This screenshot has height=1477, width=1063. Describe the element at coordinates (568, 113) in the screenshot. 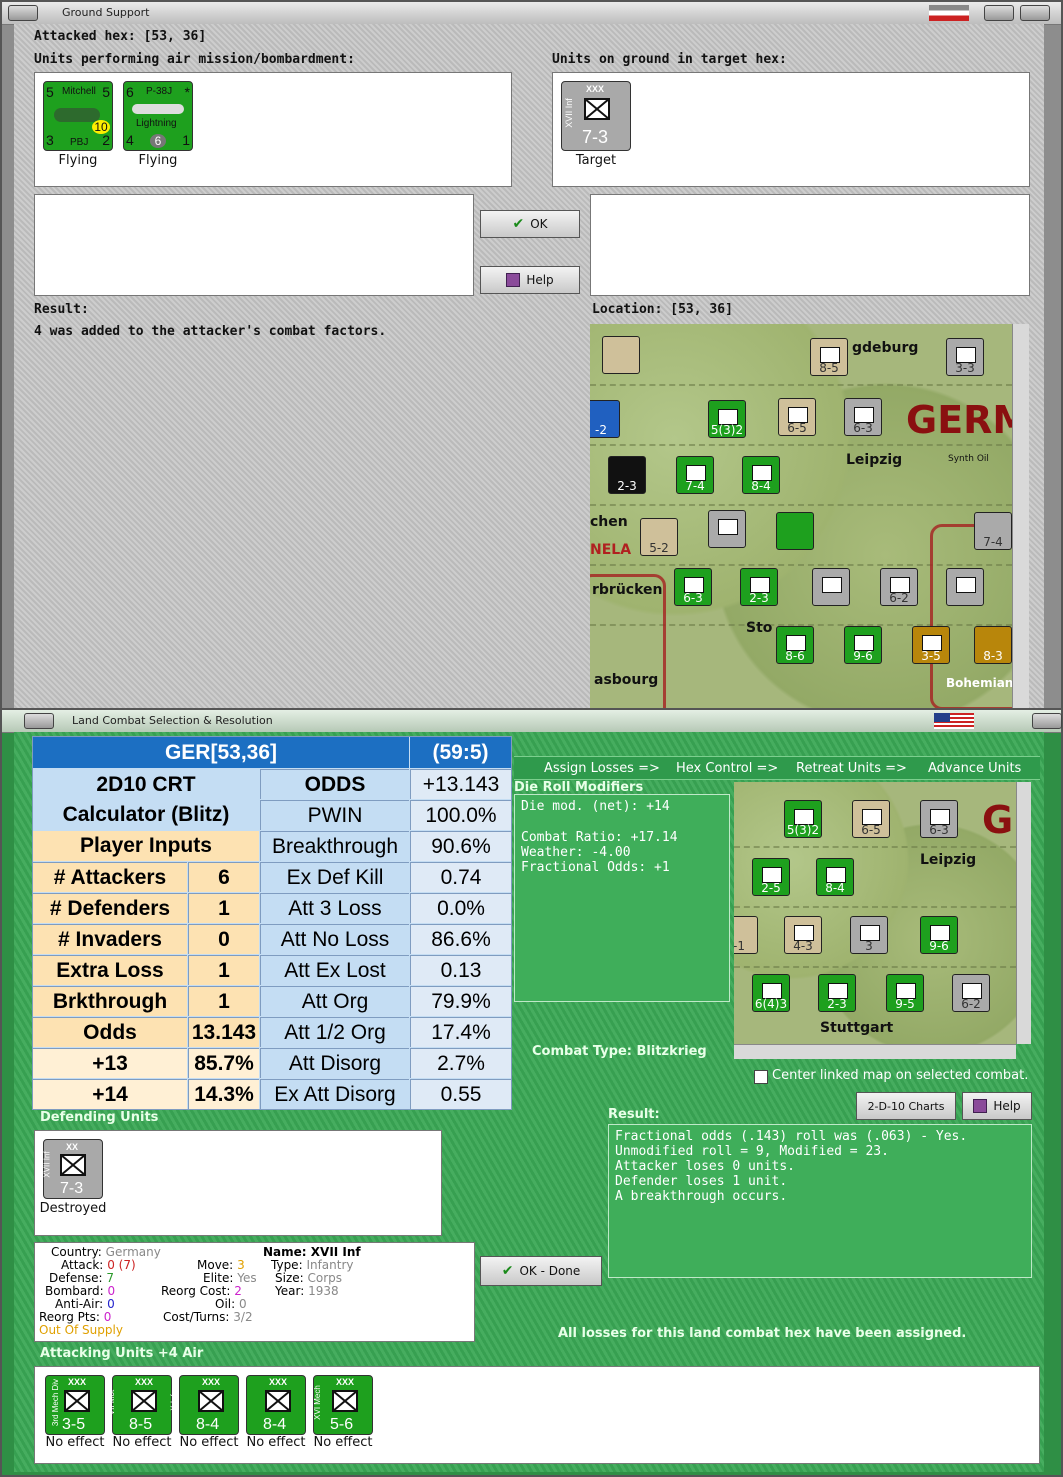

I see `counter-side-label: XVII Inf` at that location.